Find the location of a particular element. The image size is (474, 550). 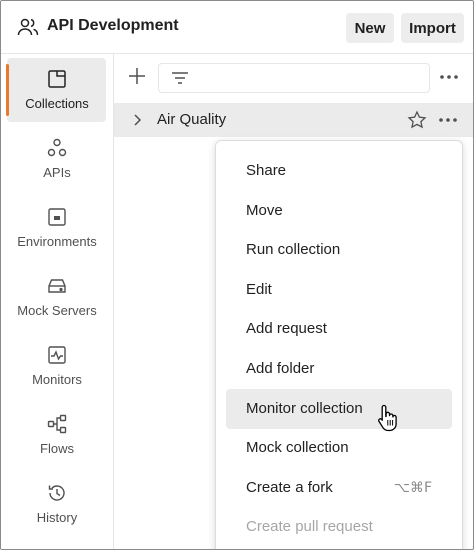

menu-item-add-request: Add request is located at coordinates (339, 329).